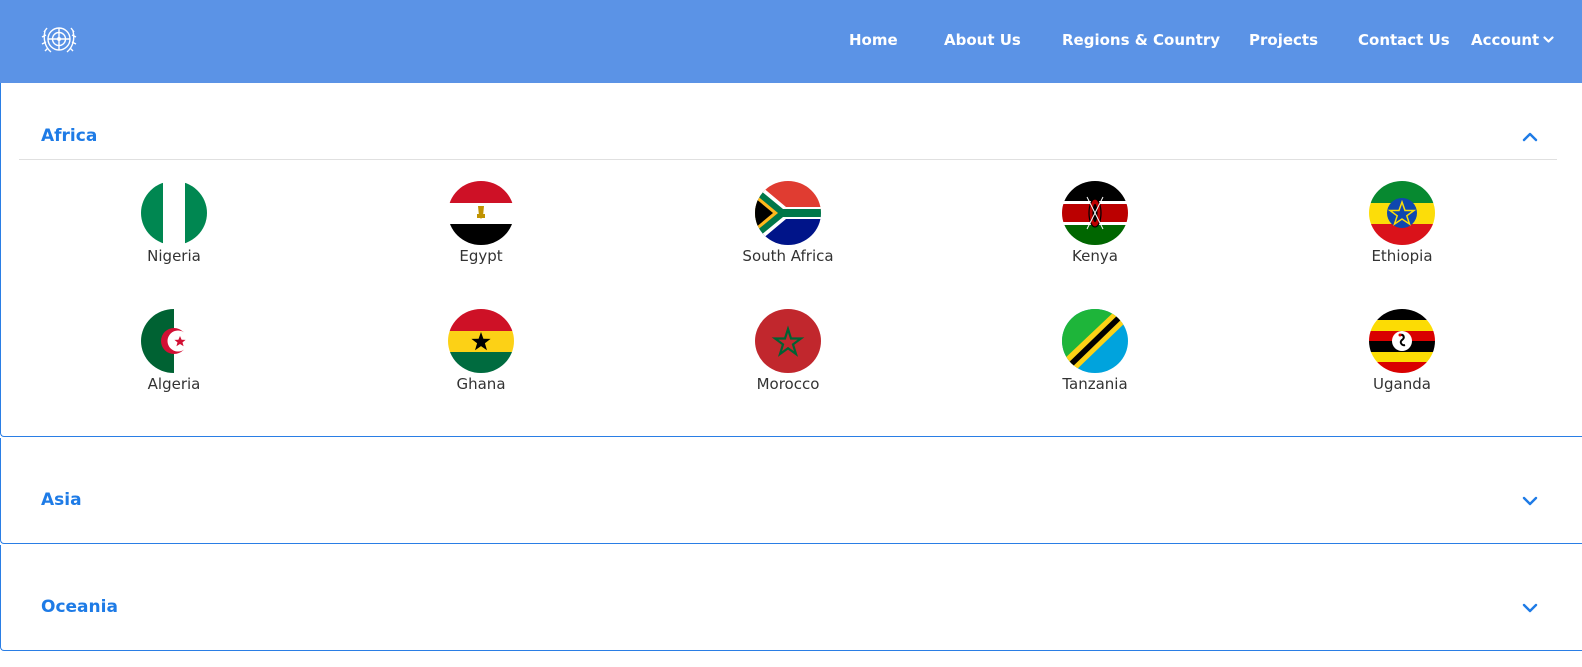 This screenshot has width=1582, height=667. Describe the element at coordinates (1402, 213) in the screenshot. I see `ethiopia-flag-icon` at that location.